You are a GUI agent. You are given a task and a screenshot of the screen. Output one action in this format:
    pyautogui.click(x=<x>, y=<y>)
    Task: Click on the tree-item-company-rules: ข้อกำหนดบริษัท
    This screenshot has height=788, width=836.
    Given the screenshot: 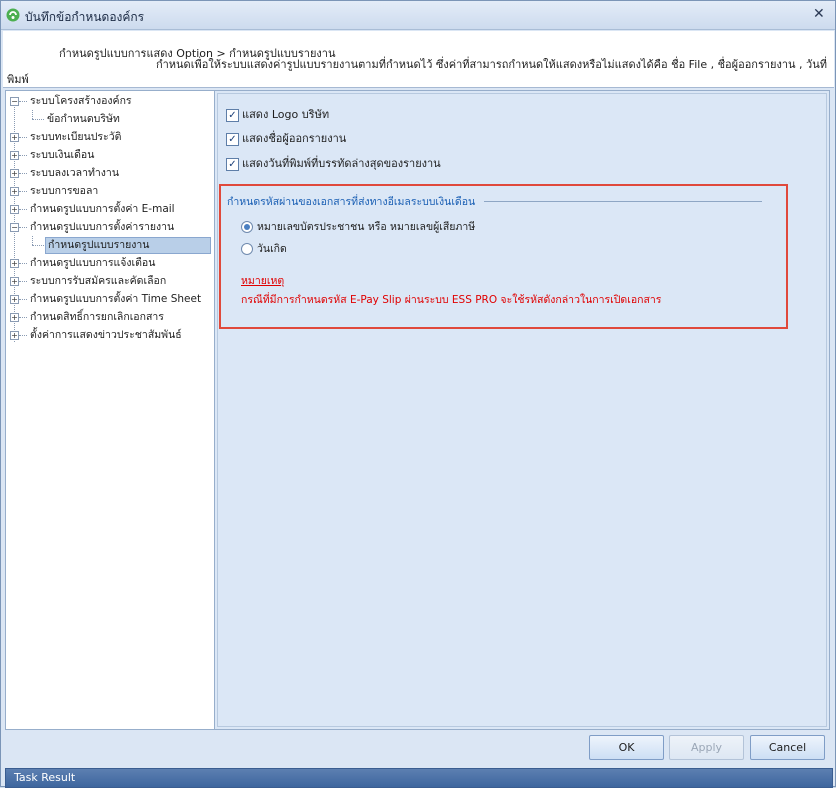 What is the action you would take?
    pyautogui.click(x=110, y=119)
    